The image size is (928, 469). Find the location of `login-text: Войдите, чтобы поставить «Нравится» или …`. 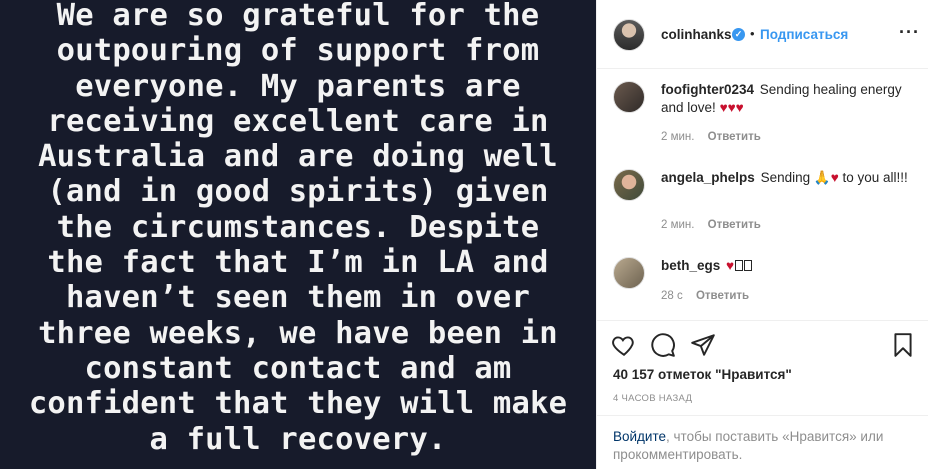

login-text: Войдите, чтобы поставить «Нравится» или … is located at coordinates (763, 446).